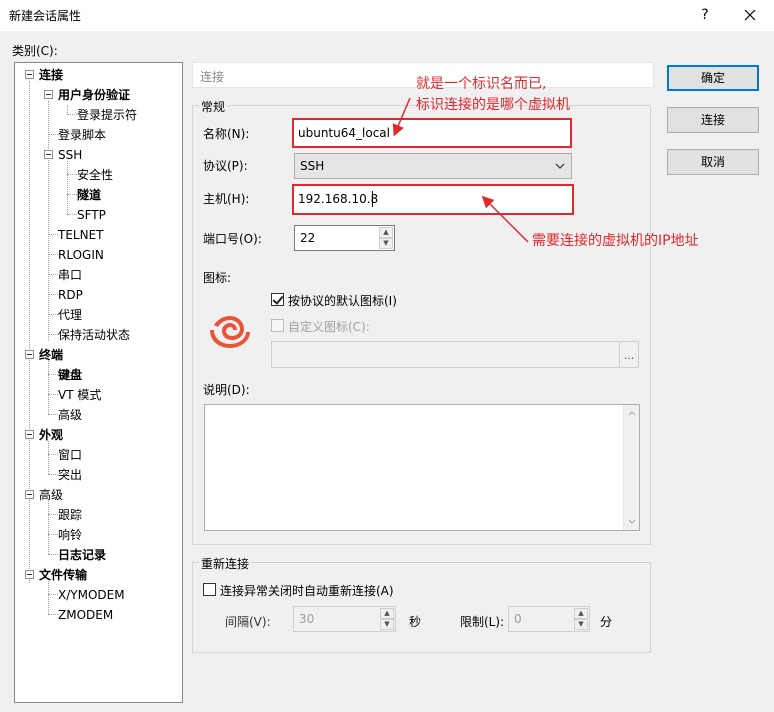 The height and width of the screenshot is (712, 774). I want to click on port-label: 端口号(O):, so click(232, 239).